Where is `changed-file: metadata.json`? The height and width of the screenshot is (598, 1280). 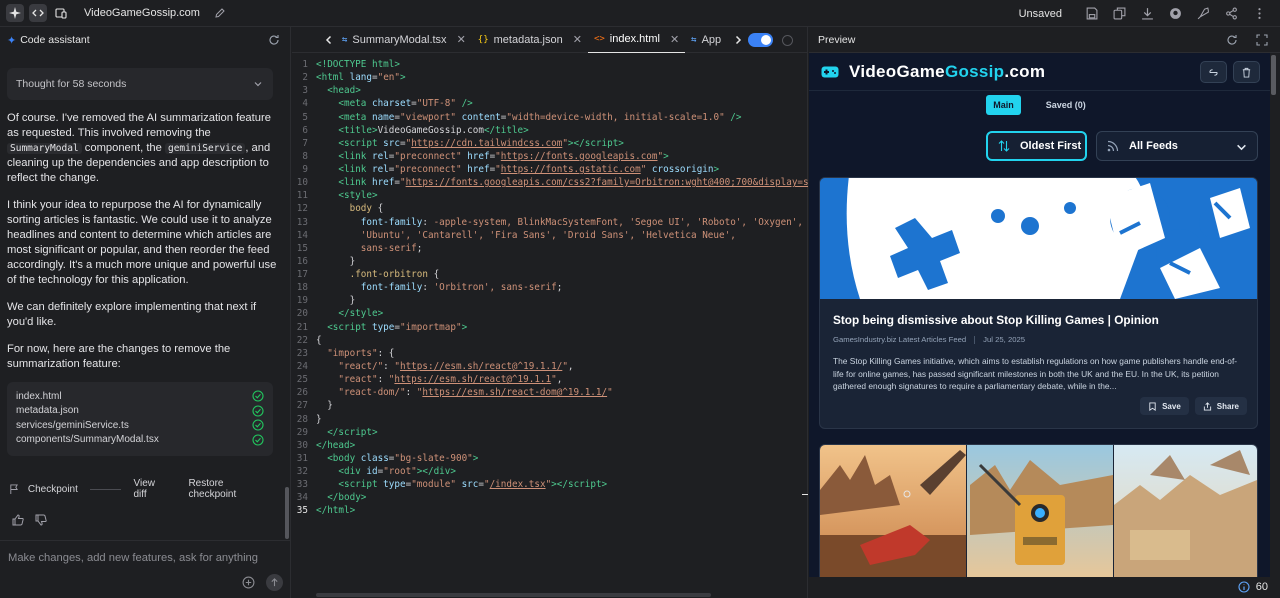
changed-file: metadata.json is located at coordinates (140, 411).